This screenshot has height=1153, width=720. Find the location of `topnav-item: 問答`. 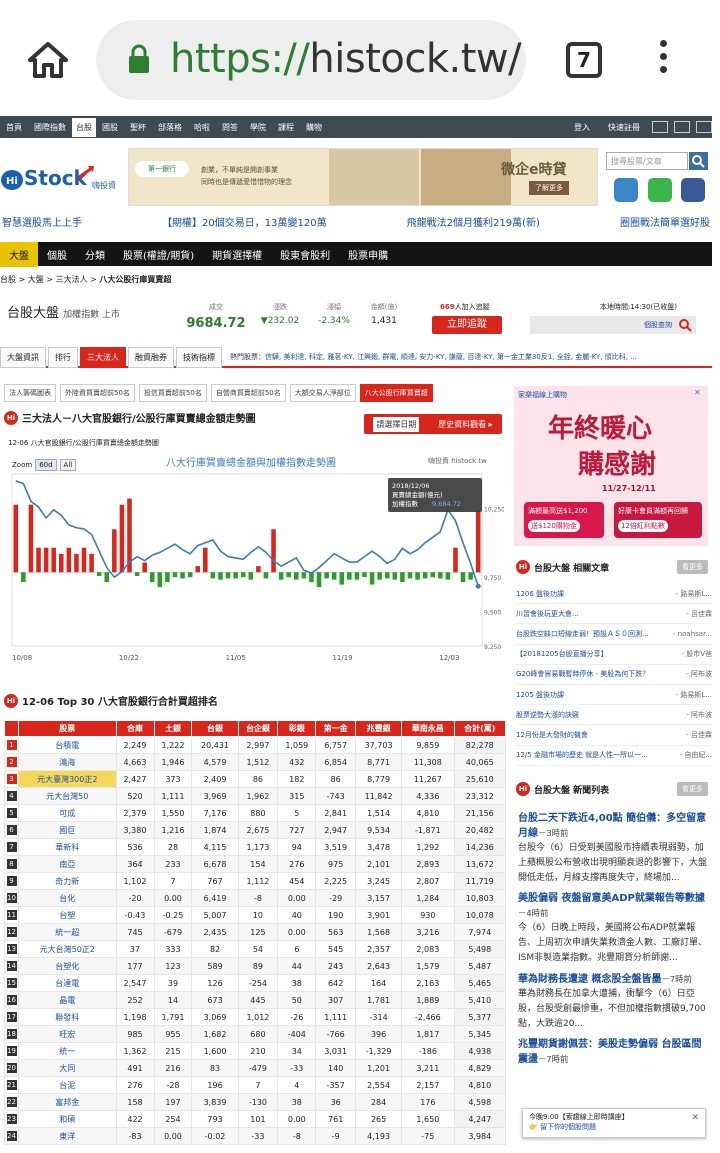

topnav-item: 問答 is located at coordinates (230, 127).